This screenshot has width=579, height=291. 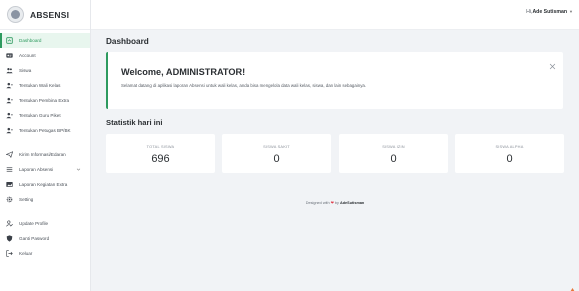 I want to click on user-menu: Hi,Ade Sutisman ▼, so click(x=549, y=12).